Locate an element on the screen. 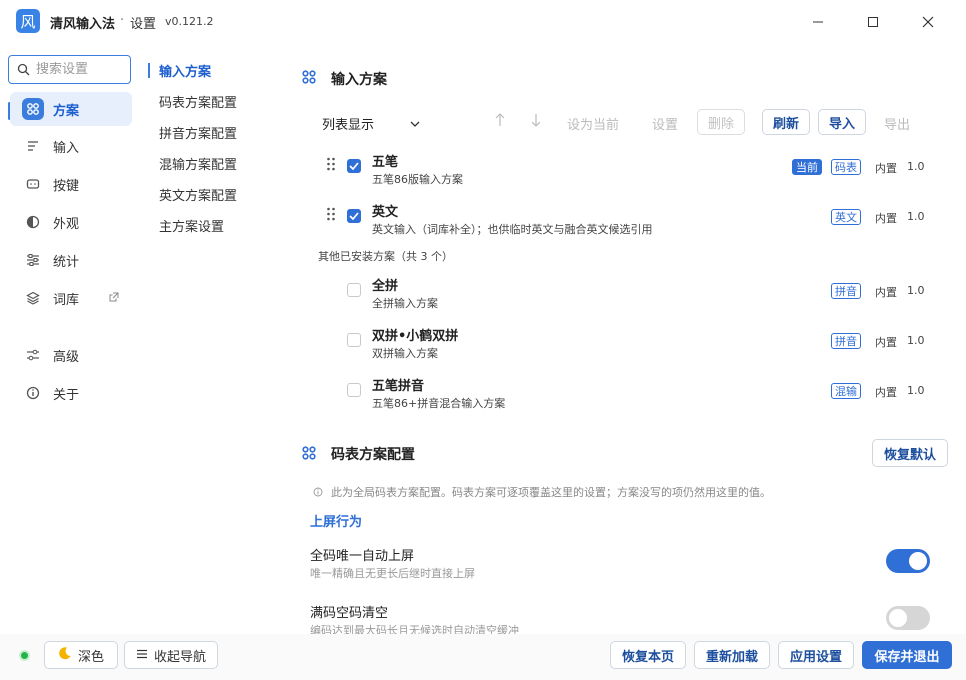 This screenshot has width=966, height=680. sidebar-item-label: 统计 is located at coordinates (66, 262).